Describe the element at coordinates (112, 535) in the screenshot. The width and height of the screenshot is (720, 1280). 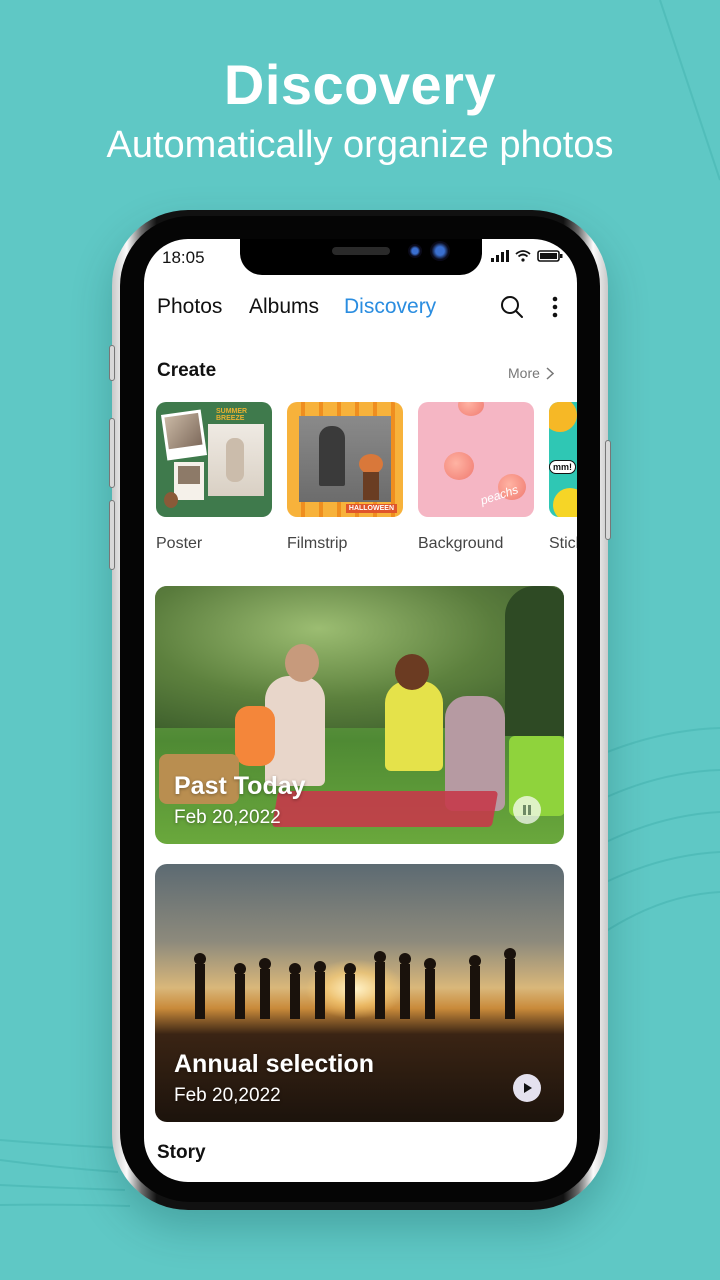
I see `phone-volume-down-button` at that location.